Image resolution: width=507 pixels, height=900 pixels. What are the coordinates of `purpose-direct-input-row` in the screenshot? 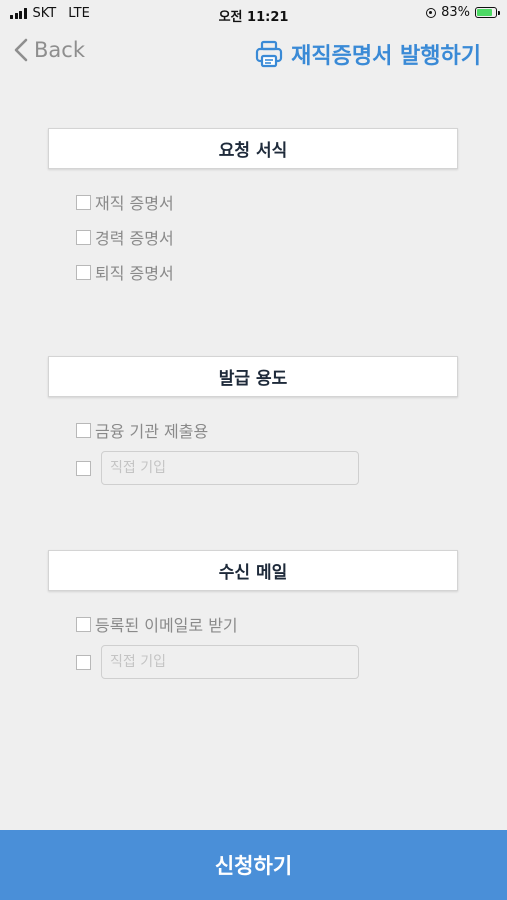 It's located at (217, 468).